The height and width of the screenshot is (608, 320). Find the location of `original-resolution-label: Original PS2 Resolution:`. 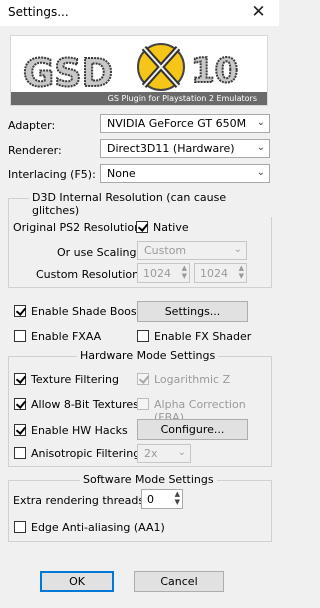

original-resolution-label: Original PS2 Resolution: is located at coordinates (79, 227).